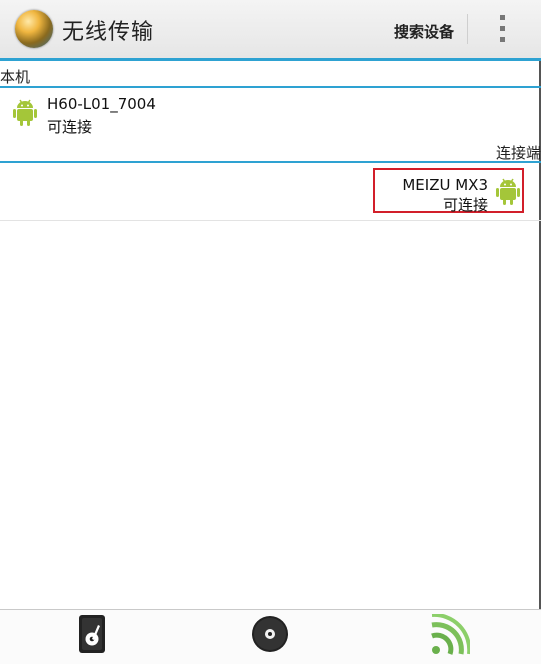  I want to click on search-devices-button: 搜索设备, so click(424, 31).